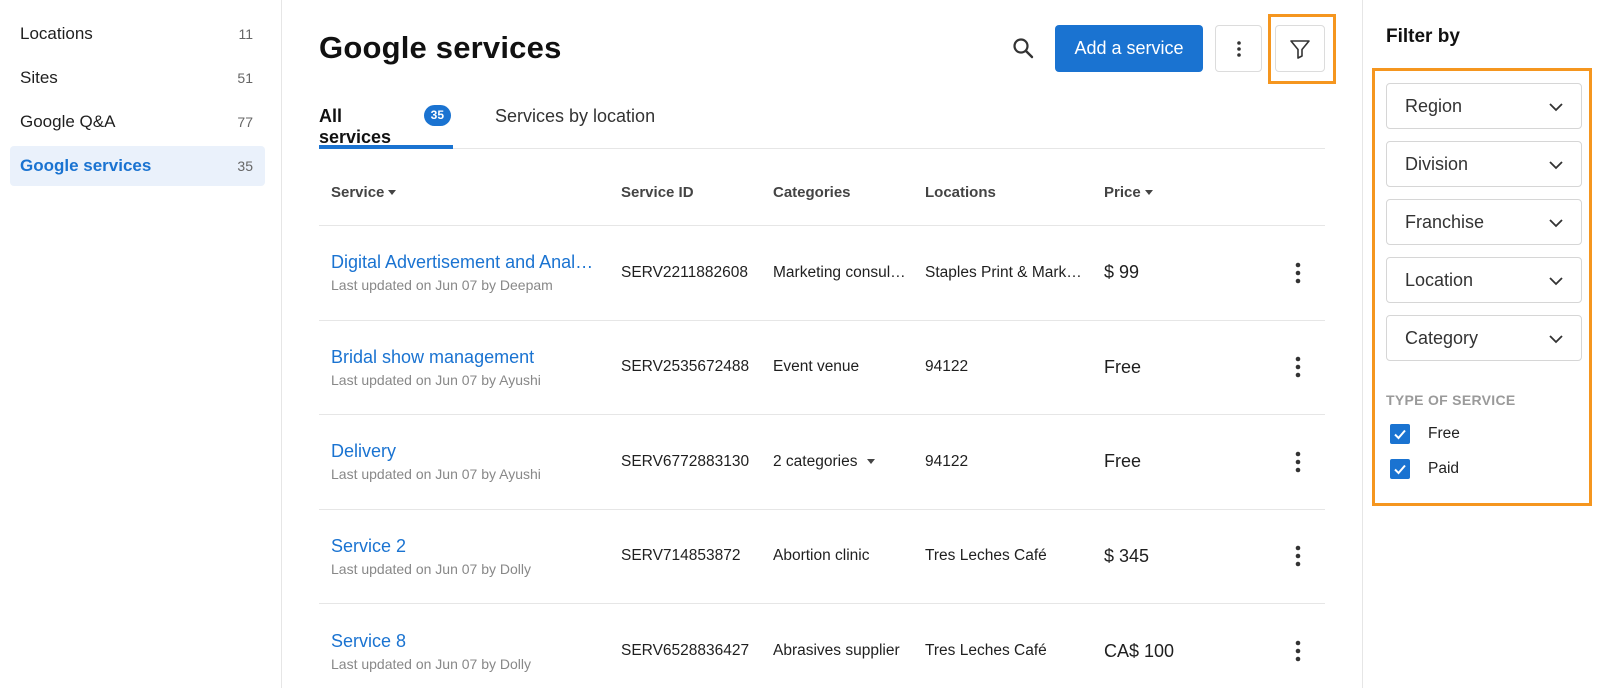 The height and width of the screenshot is (688, 1600). What do you see at coordinates (1445, 221) in the screenshot?
I see `dropdown-label: Franchise` at bounding box center [1445, 221].